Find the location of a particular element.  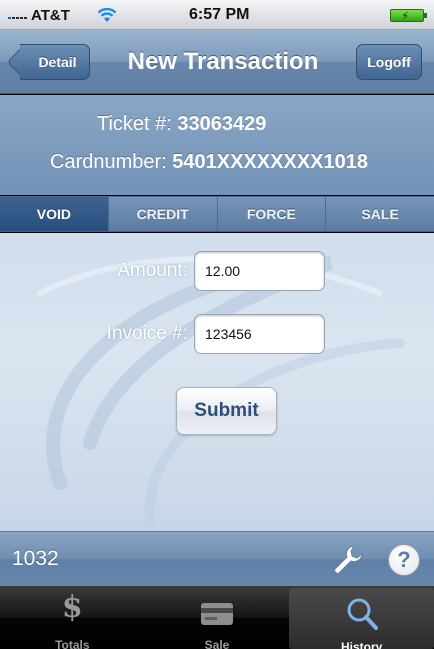

wifi-icon is located at coordinates (107, 14).